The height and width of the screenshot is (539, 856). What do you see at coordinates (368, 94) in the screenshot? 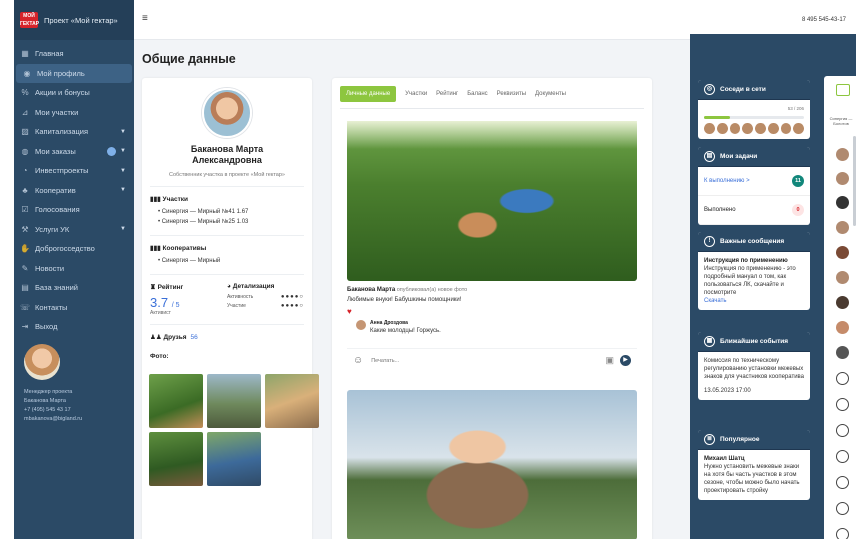
I see `profile-tab: Личные данные` at bounding box center [368, 94].